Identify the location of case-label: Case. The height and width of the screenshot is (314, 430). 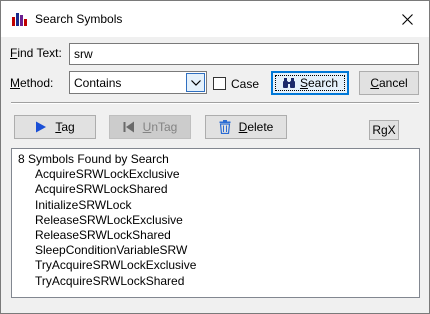
(245, 84).